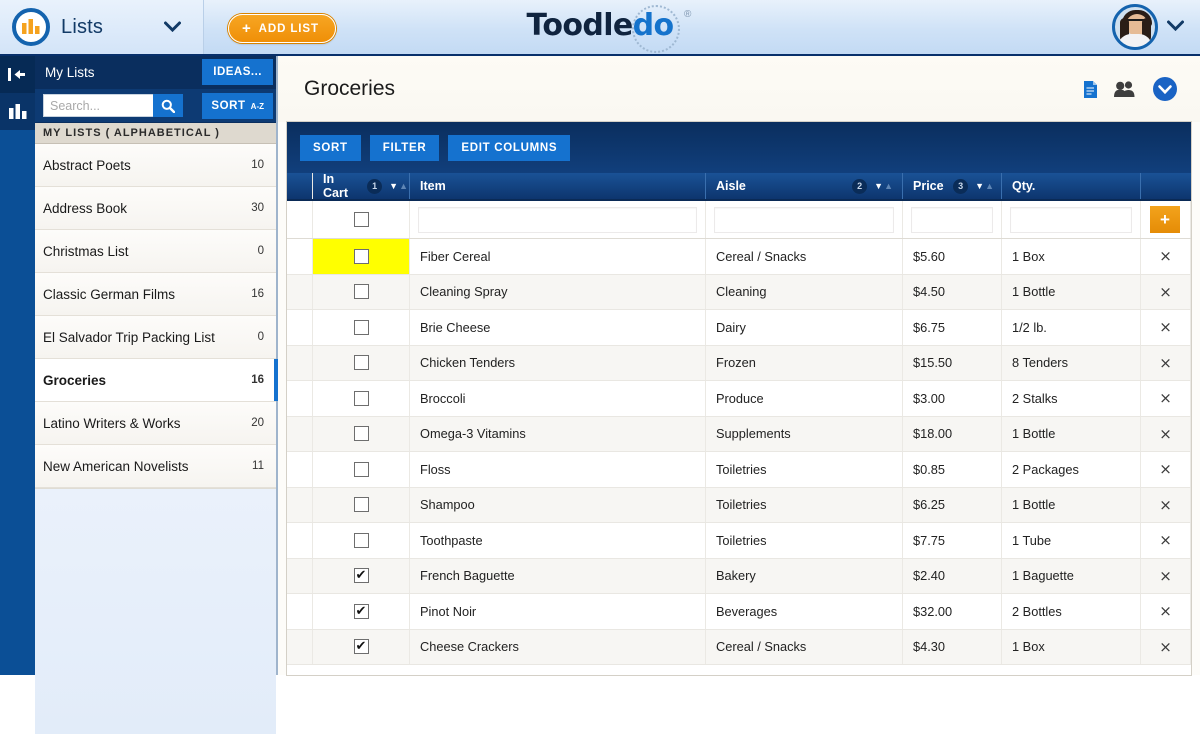 This screenshot has width=1200, height=734. Describe the element at coordinates (1125, 89) in the screenshot. I see `share-people-icon` at that location.